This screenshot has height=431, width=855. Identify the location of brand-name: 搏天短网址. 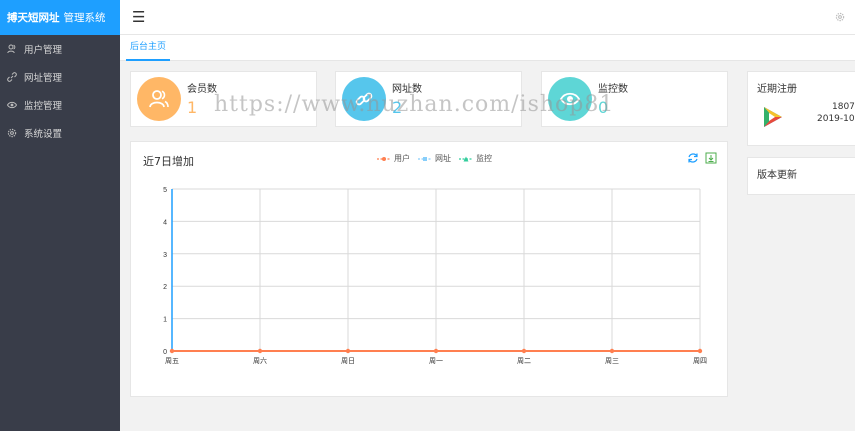
(33, 18).